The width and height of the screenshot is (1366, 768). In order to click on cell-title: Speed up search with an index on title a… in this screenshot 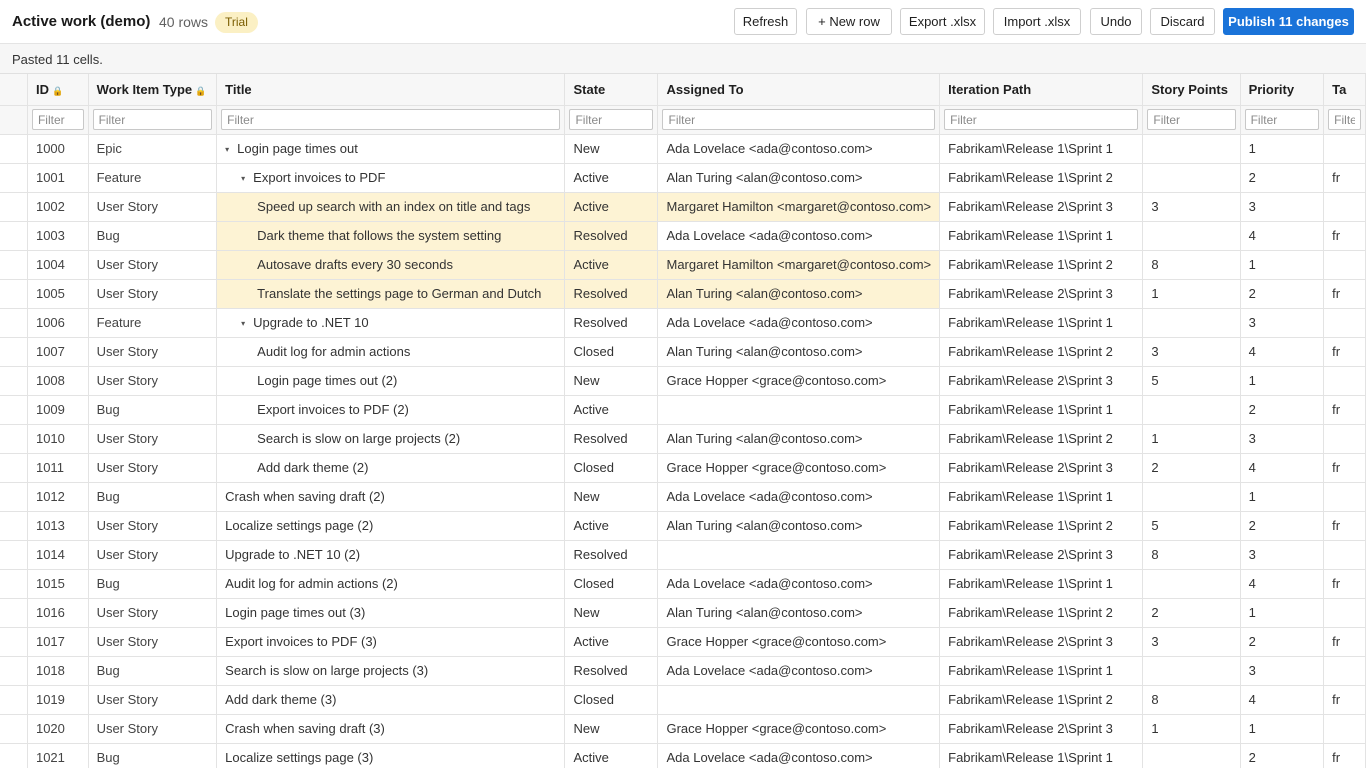, I will do `click(391, 207)`.